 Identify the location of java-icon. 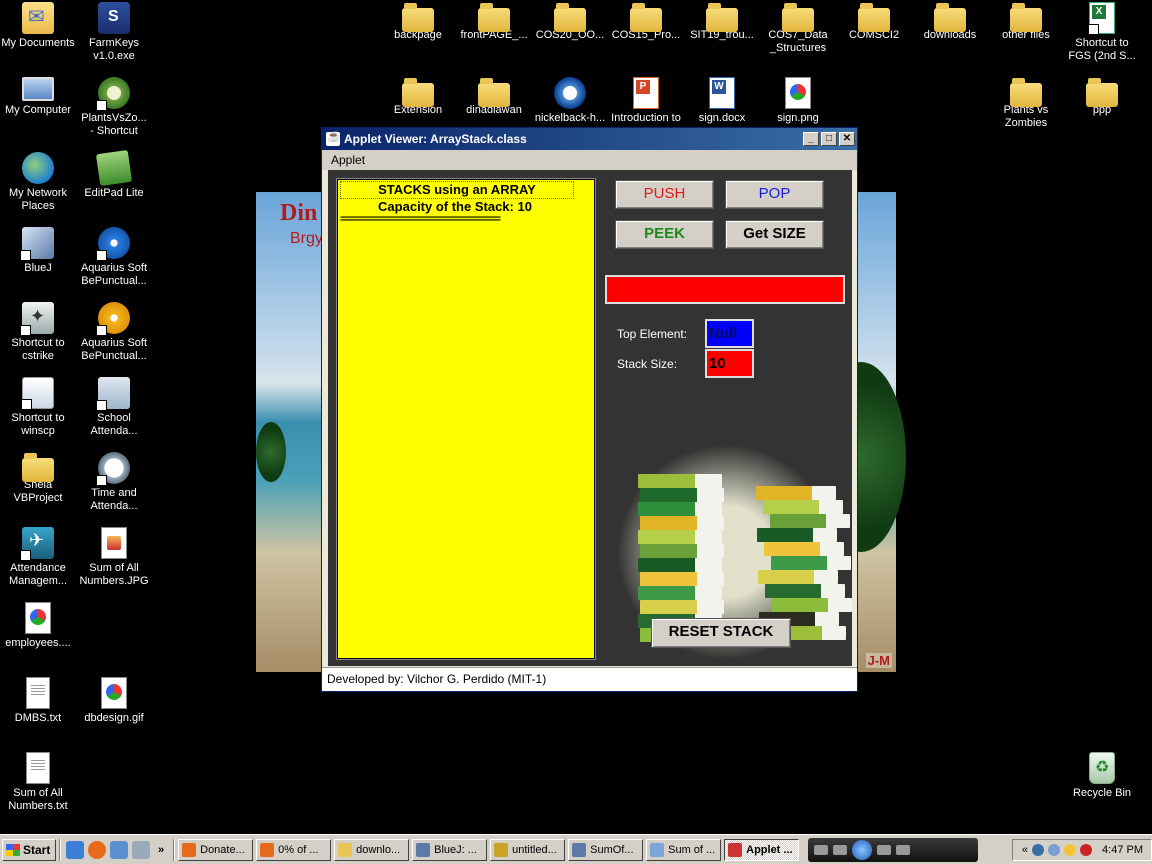
(333, 138).